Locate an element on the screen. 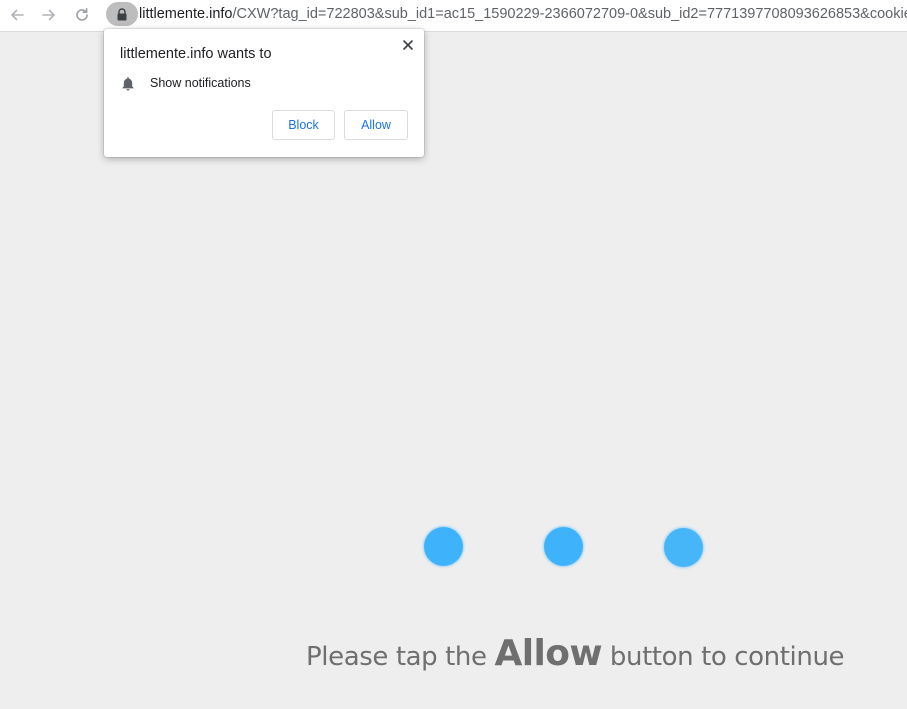  back-button is located at coordinates (17, 15).